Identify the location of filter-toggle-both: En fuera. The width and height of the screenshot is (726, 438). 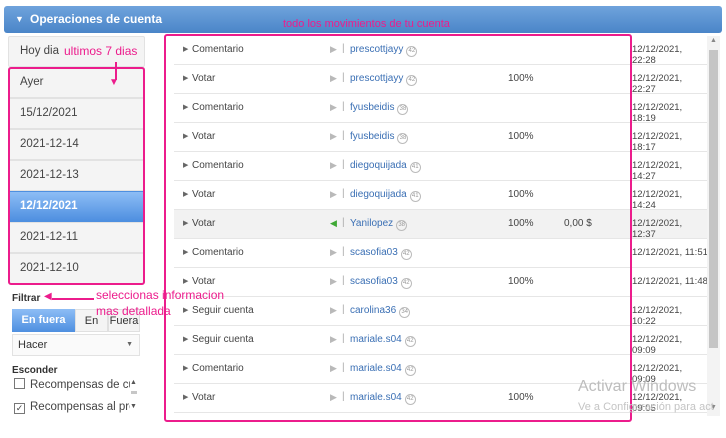
(43, 320).